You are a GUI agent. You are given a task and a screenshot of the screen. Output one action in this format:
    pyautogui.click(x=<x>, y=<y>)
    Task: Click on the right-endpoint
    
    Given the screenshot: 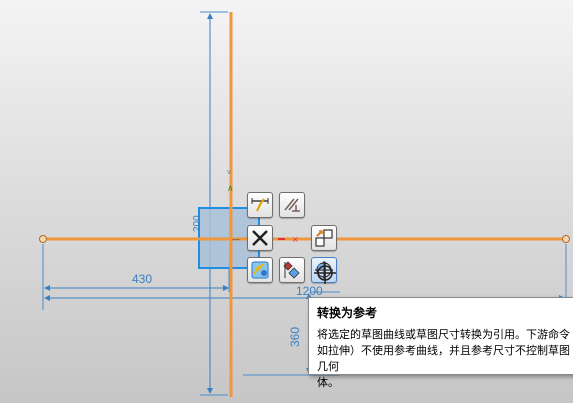 What is the action you would take?
    pyautogui.click(x=566, y=239)
    